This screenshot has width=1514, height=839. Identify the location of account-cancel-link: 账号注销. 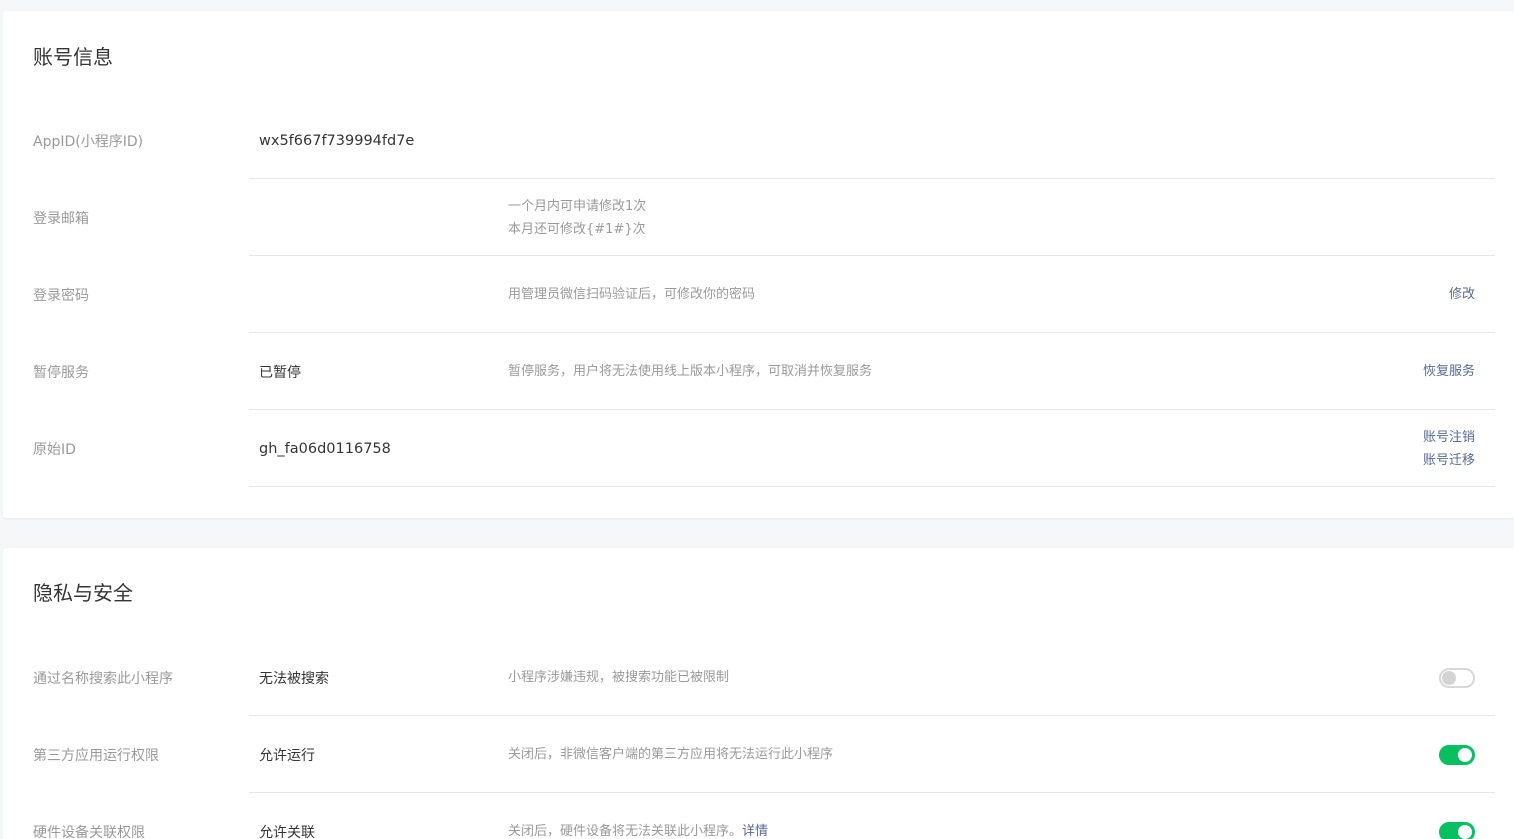
(1449, 437).